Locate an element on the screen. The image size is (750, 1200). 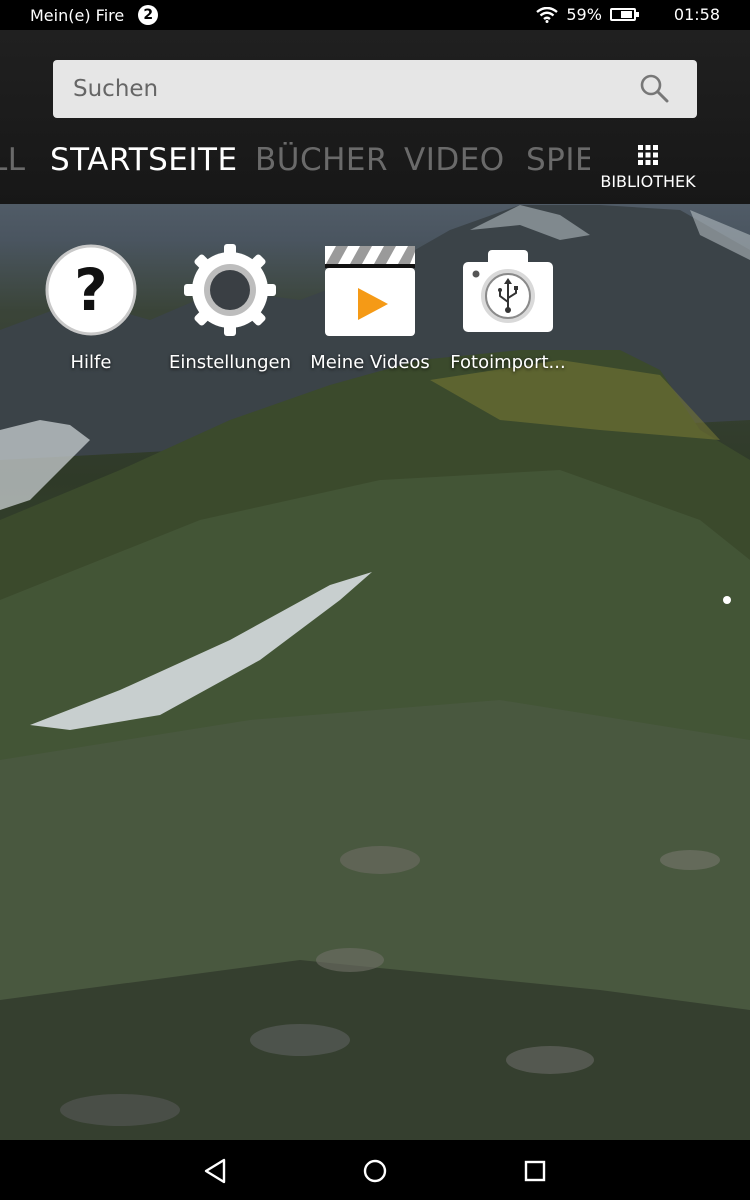
tab-video: VIDEO is located at coordinates (454, 160).